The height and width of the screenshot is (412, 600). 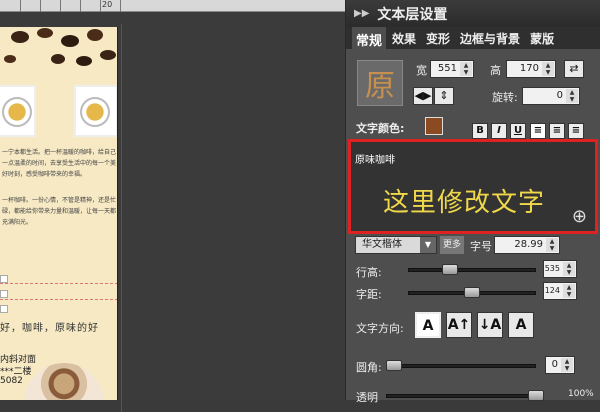 What do you see at coordinates (459, 325) in the screenshot?
I see `text-direction-vertical-right-icon: A↑` at bounding box center [459, 325].